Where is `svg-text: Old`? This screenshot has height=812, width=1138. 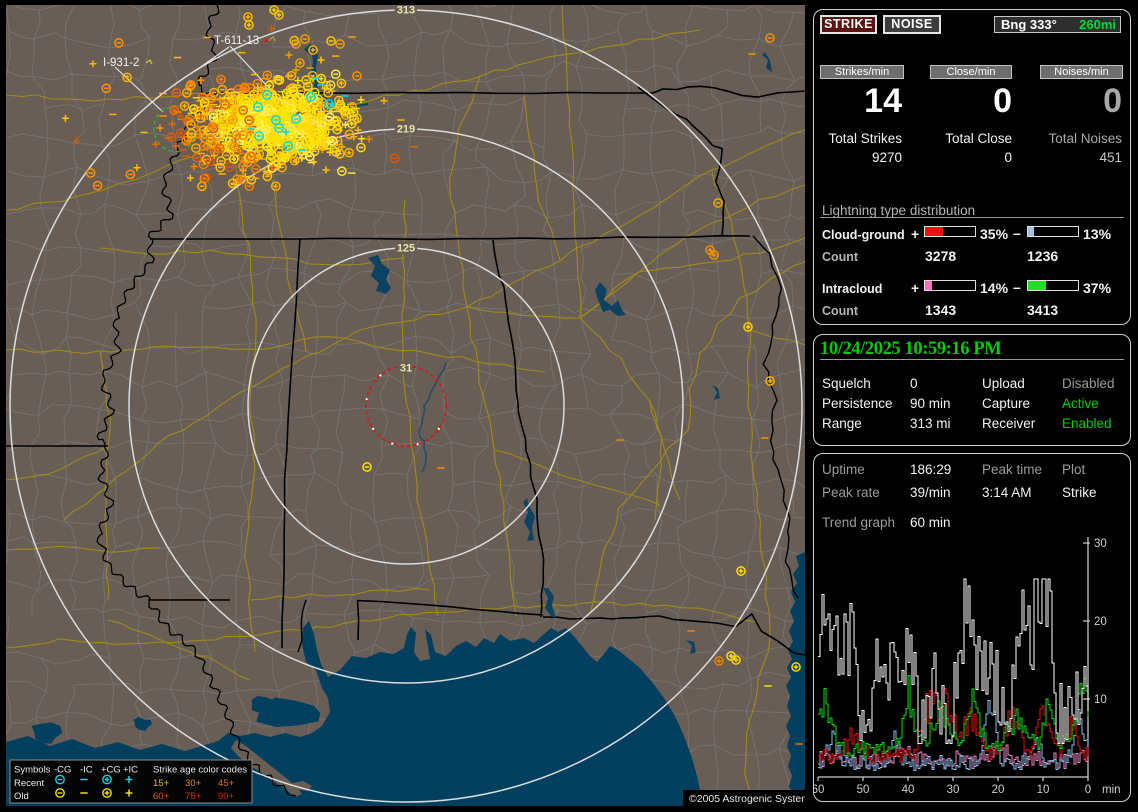
svg-text: Old is located at coordinates (21, 796).